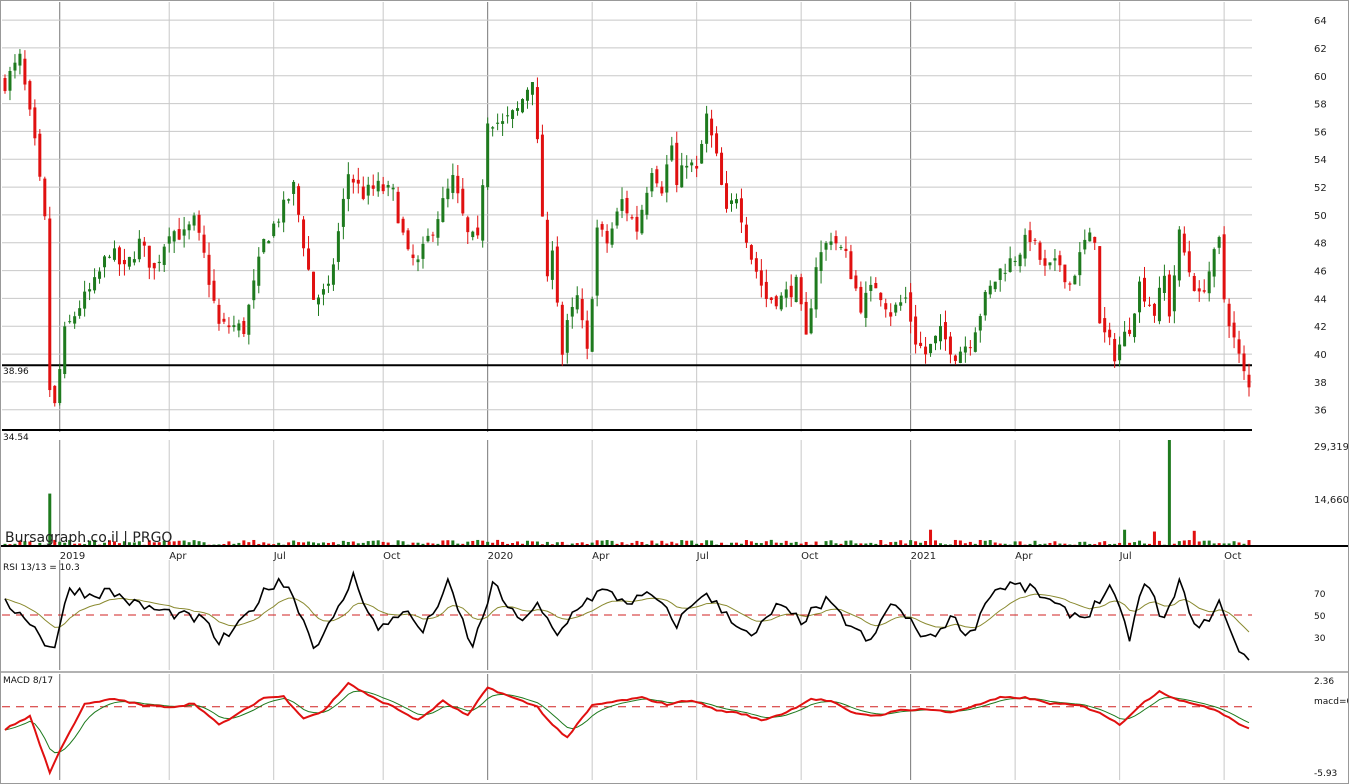  I want to click on rsi-axis-label: 70, so click(1320, 595).